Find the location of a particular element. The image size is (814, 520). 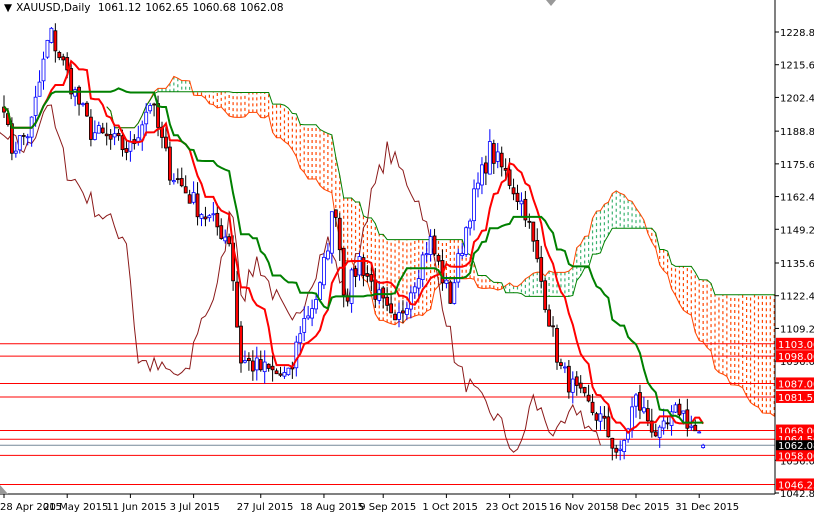

y-tick-label: 1162.40 is located at coordinates (797, 198).